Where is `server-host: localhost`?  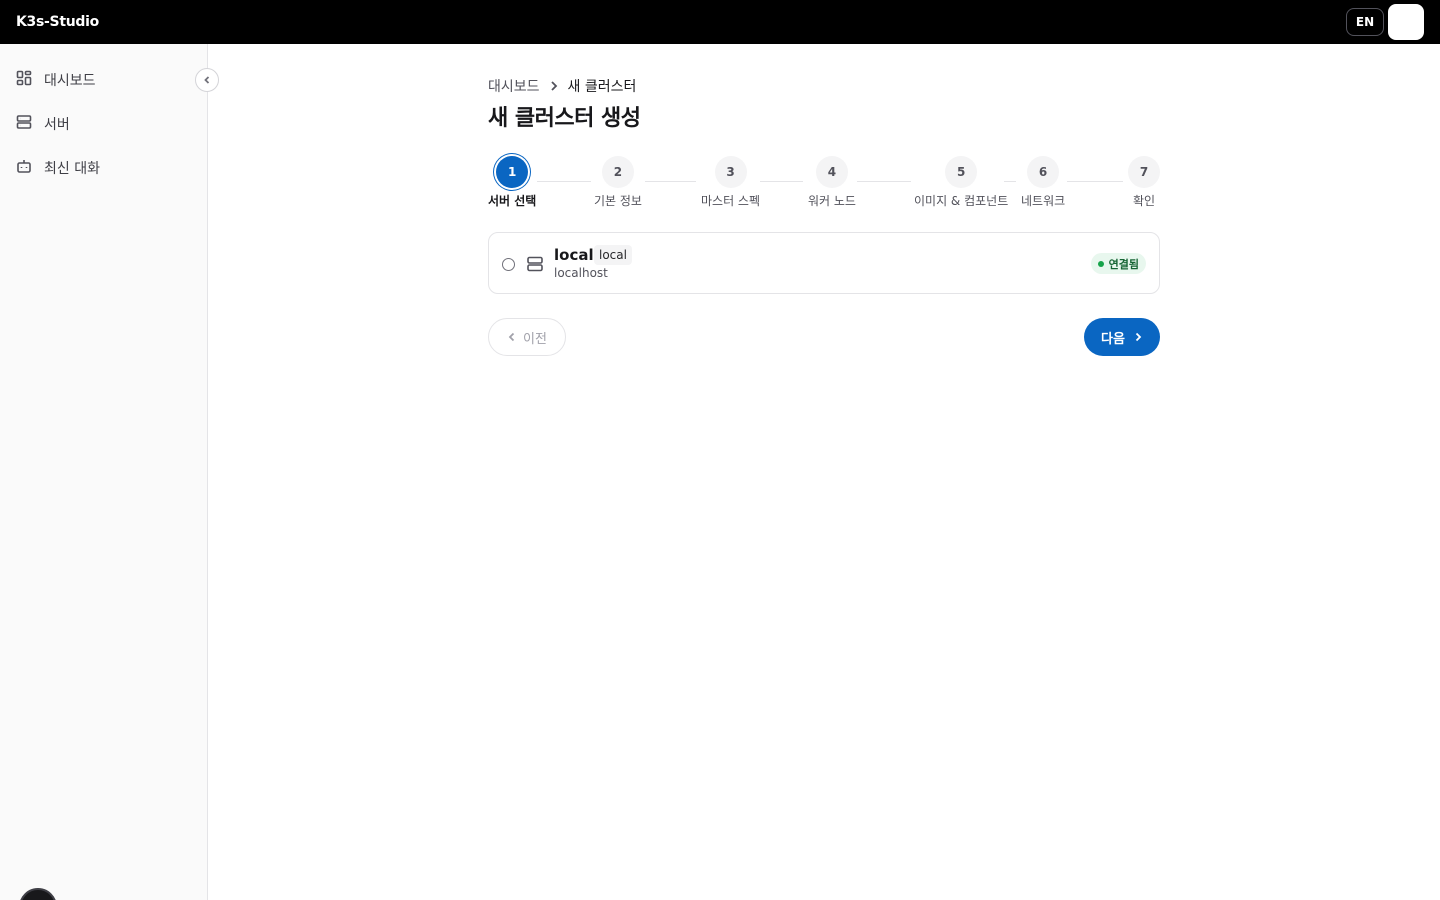 server-host: localhost is located at coordinates (581, 273).